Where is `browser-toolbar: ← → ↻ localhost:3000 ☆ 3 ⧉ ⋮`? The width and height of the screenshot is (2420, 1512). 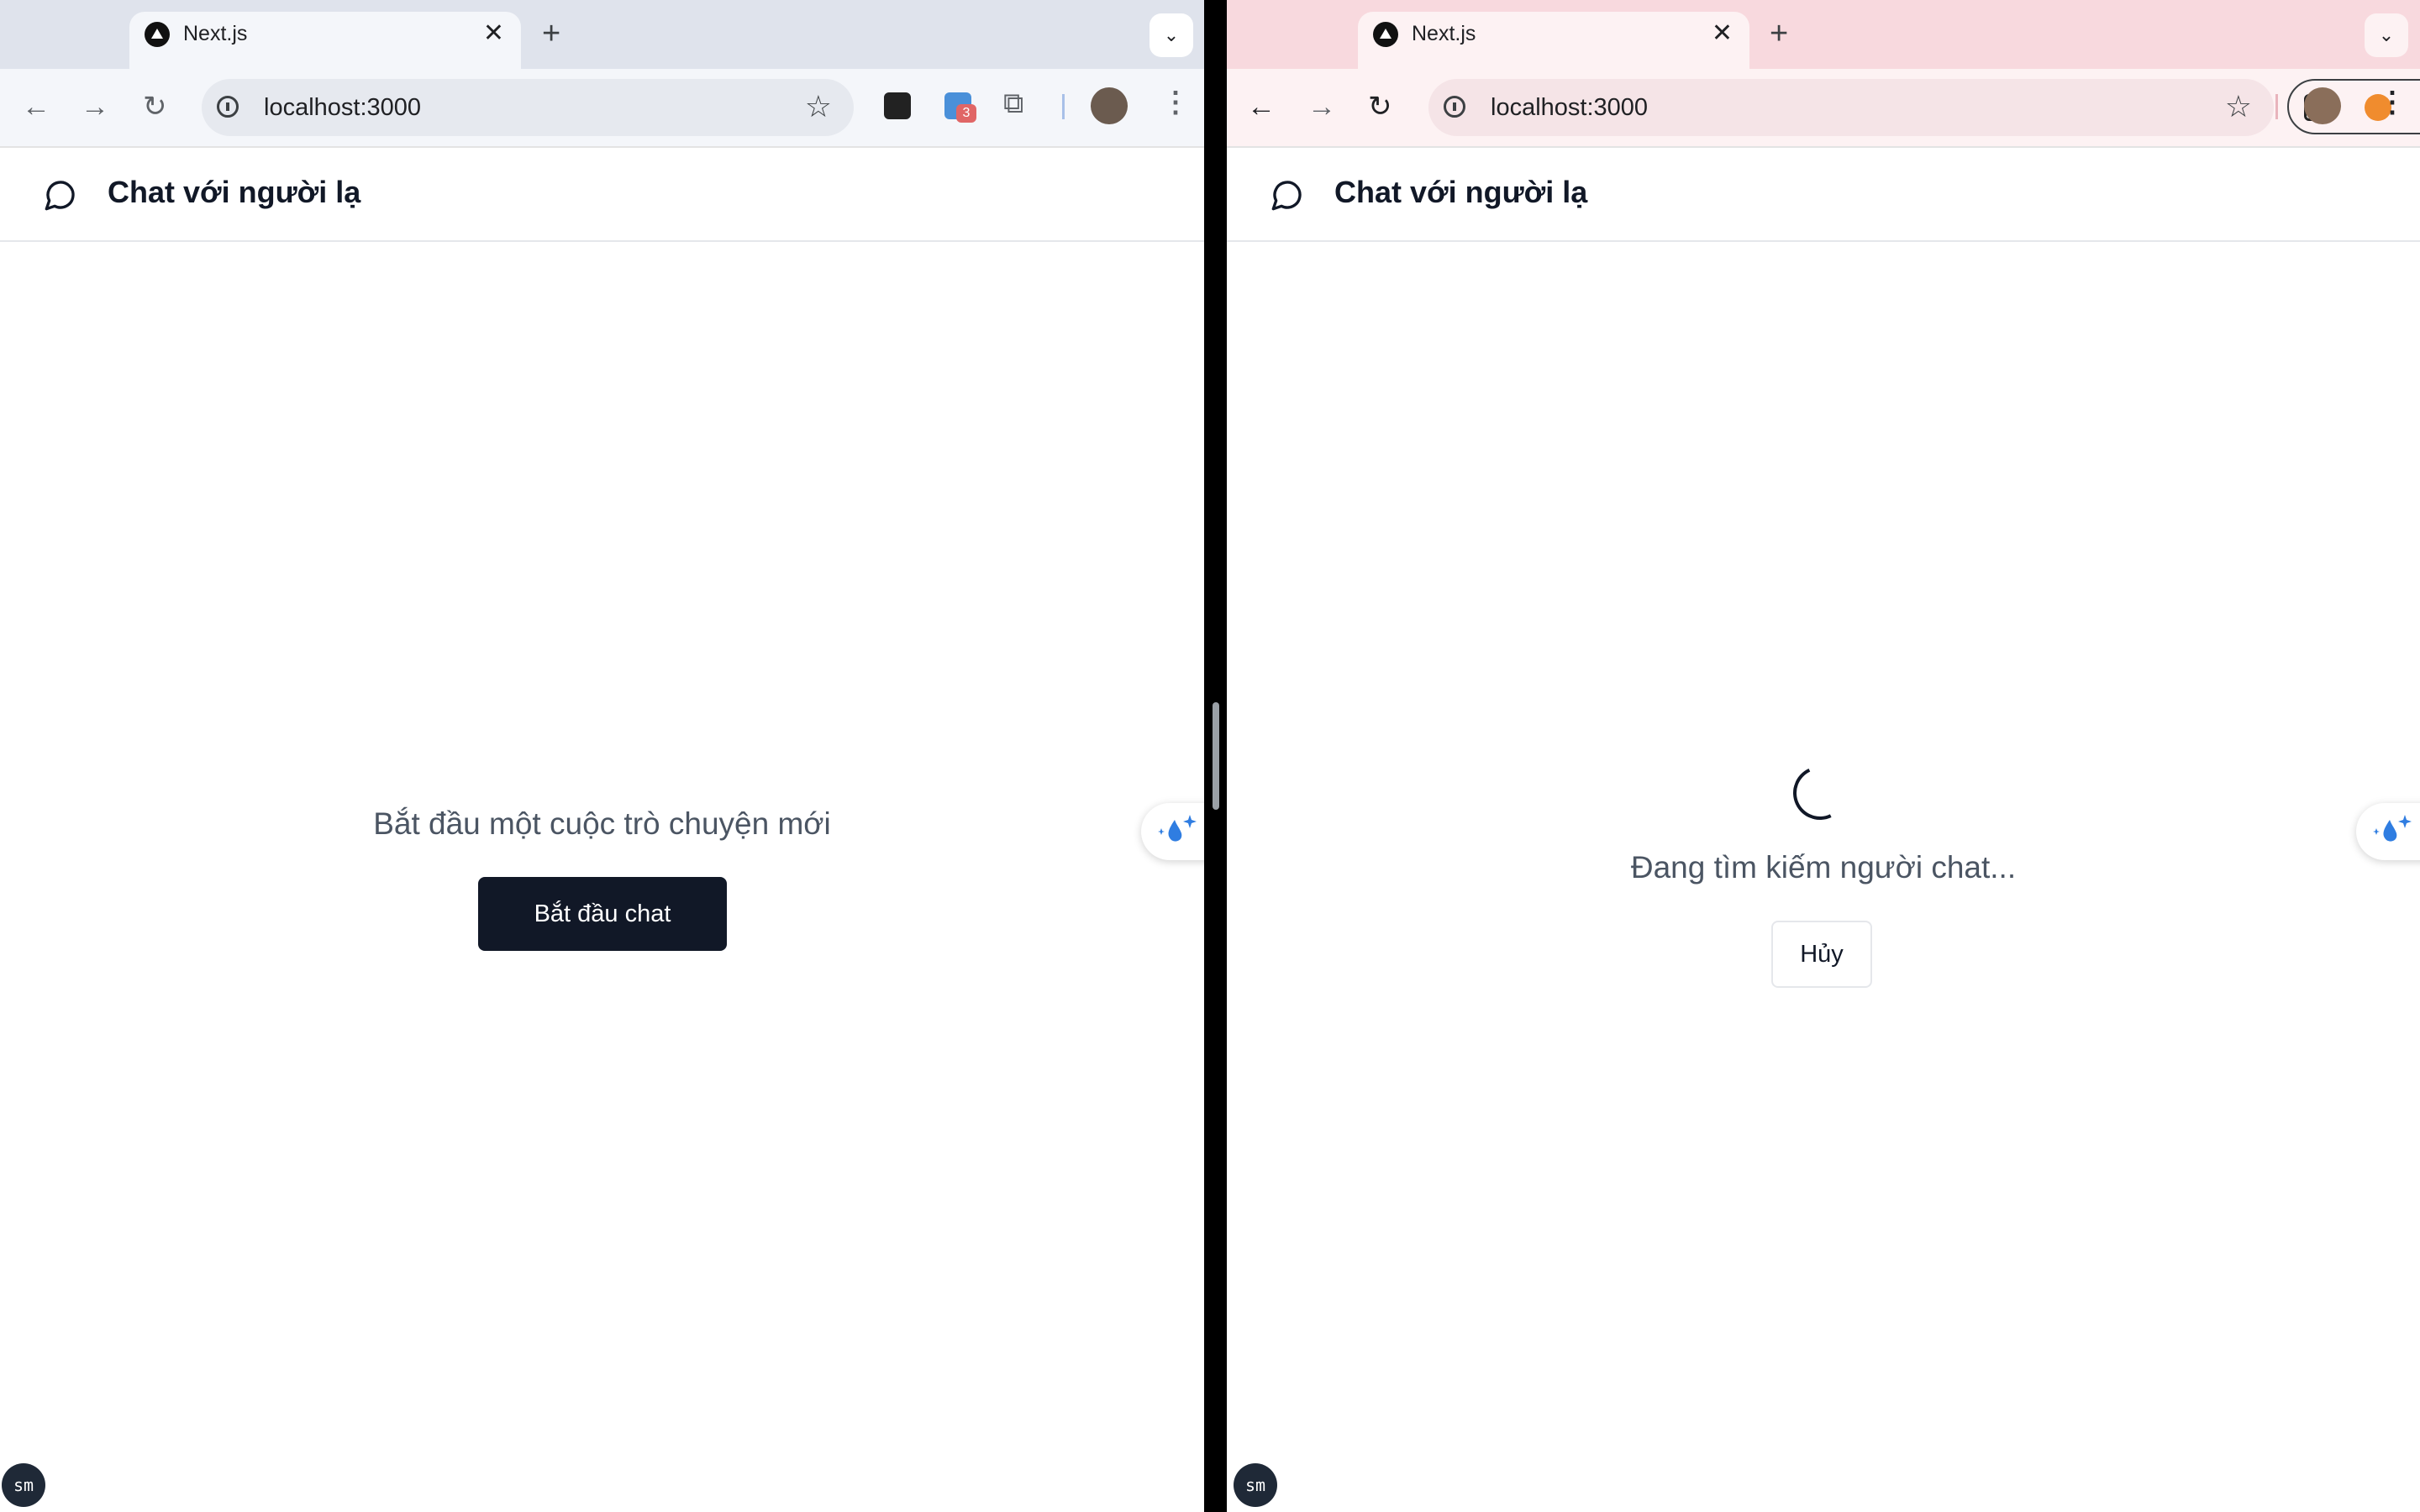 browser-toolbar: ← → ↻ localhost:3000 ☆ 3 ⧉ ⋮ is located at coordinates (602, 108).